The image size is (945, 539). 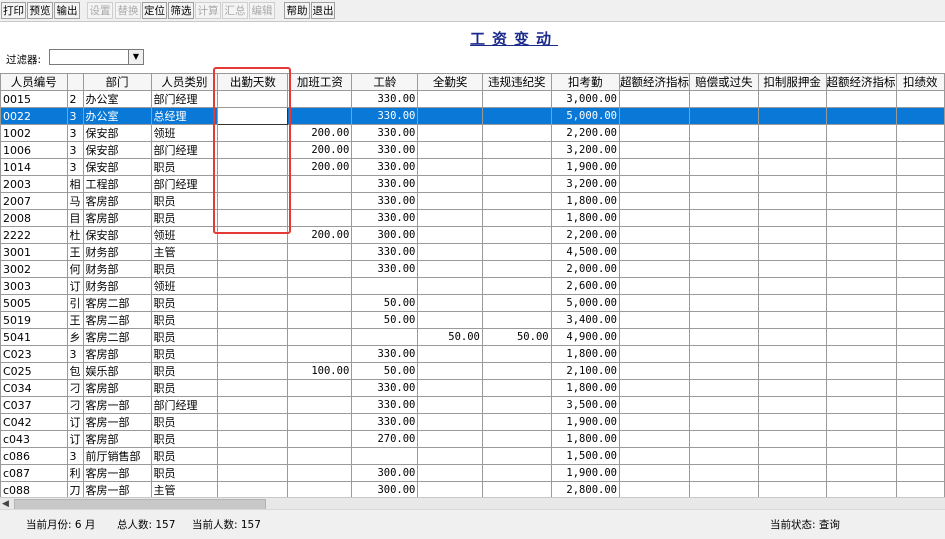 I want to click on table-cell: 订, so click(x=75, y=422).